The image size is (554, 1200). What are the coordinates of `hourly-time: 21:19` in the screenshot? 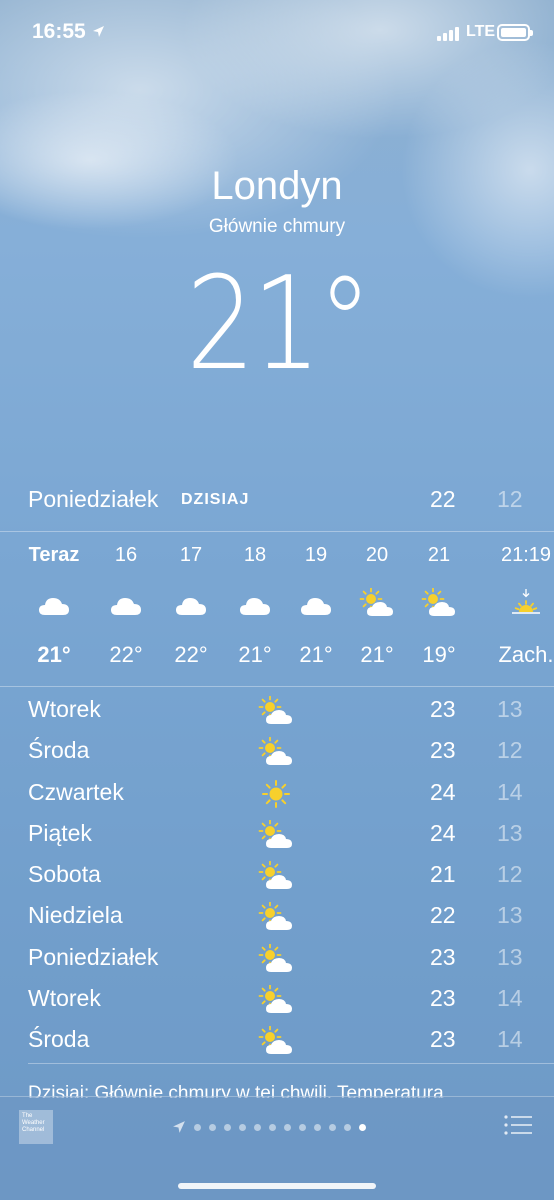 It's located at (526, 555).